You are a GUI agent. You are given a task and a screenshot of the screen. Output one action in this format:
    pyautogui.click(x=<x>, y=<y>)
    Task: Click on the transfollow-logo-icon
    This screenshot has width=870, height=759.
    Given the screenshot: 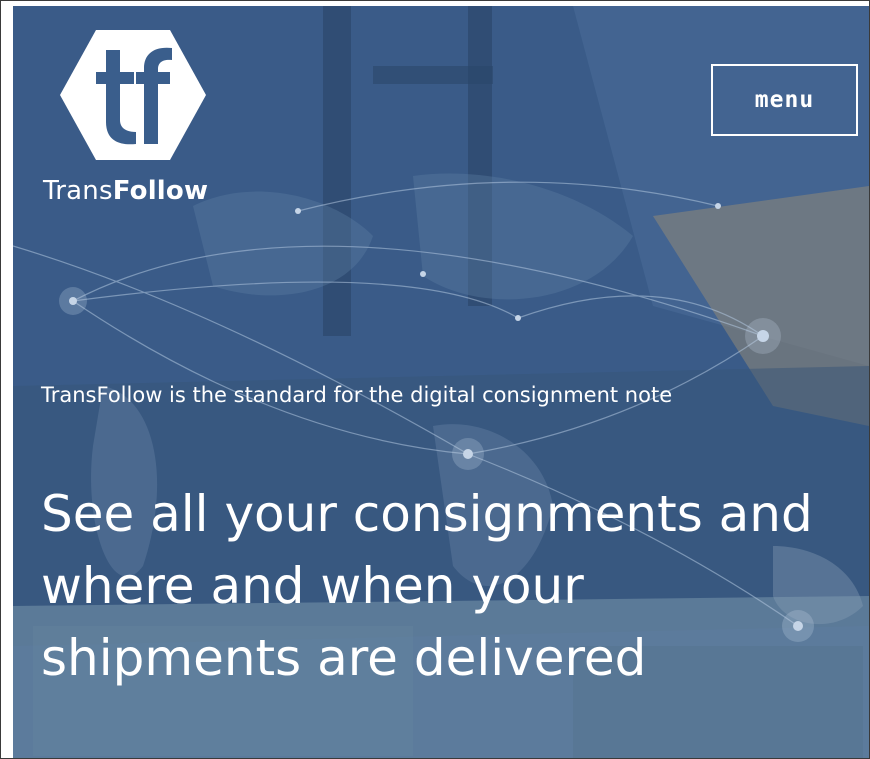 What is the action you would take?
    pyautogui.click(x=133, y=95)
    